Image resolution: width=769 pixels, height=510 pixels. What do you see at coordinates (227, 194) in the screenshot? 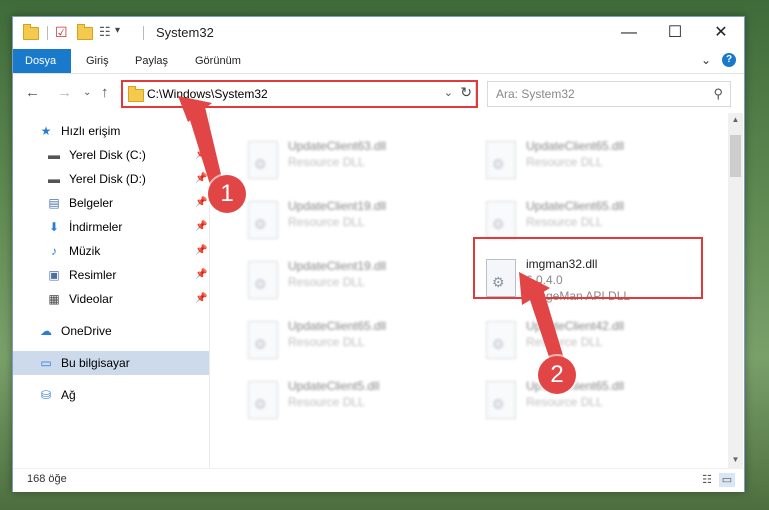
I see `step-1-badge: 1` at bounding box center [227, 194].